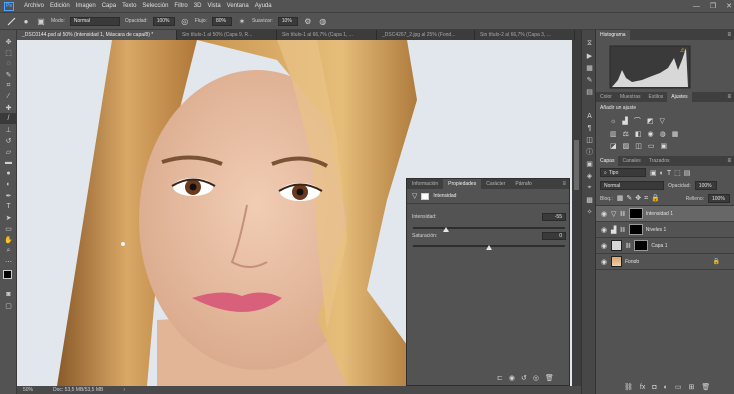 This screenshot has height=394, width=734. Describe the element at coordinates (495, 184) in the screenshot. I see `tab-caracter: Carácter` at that location.